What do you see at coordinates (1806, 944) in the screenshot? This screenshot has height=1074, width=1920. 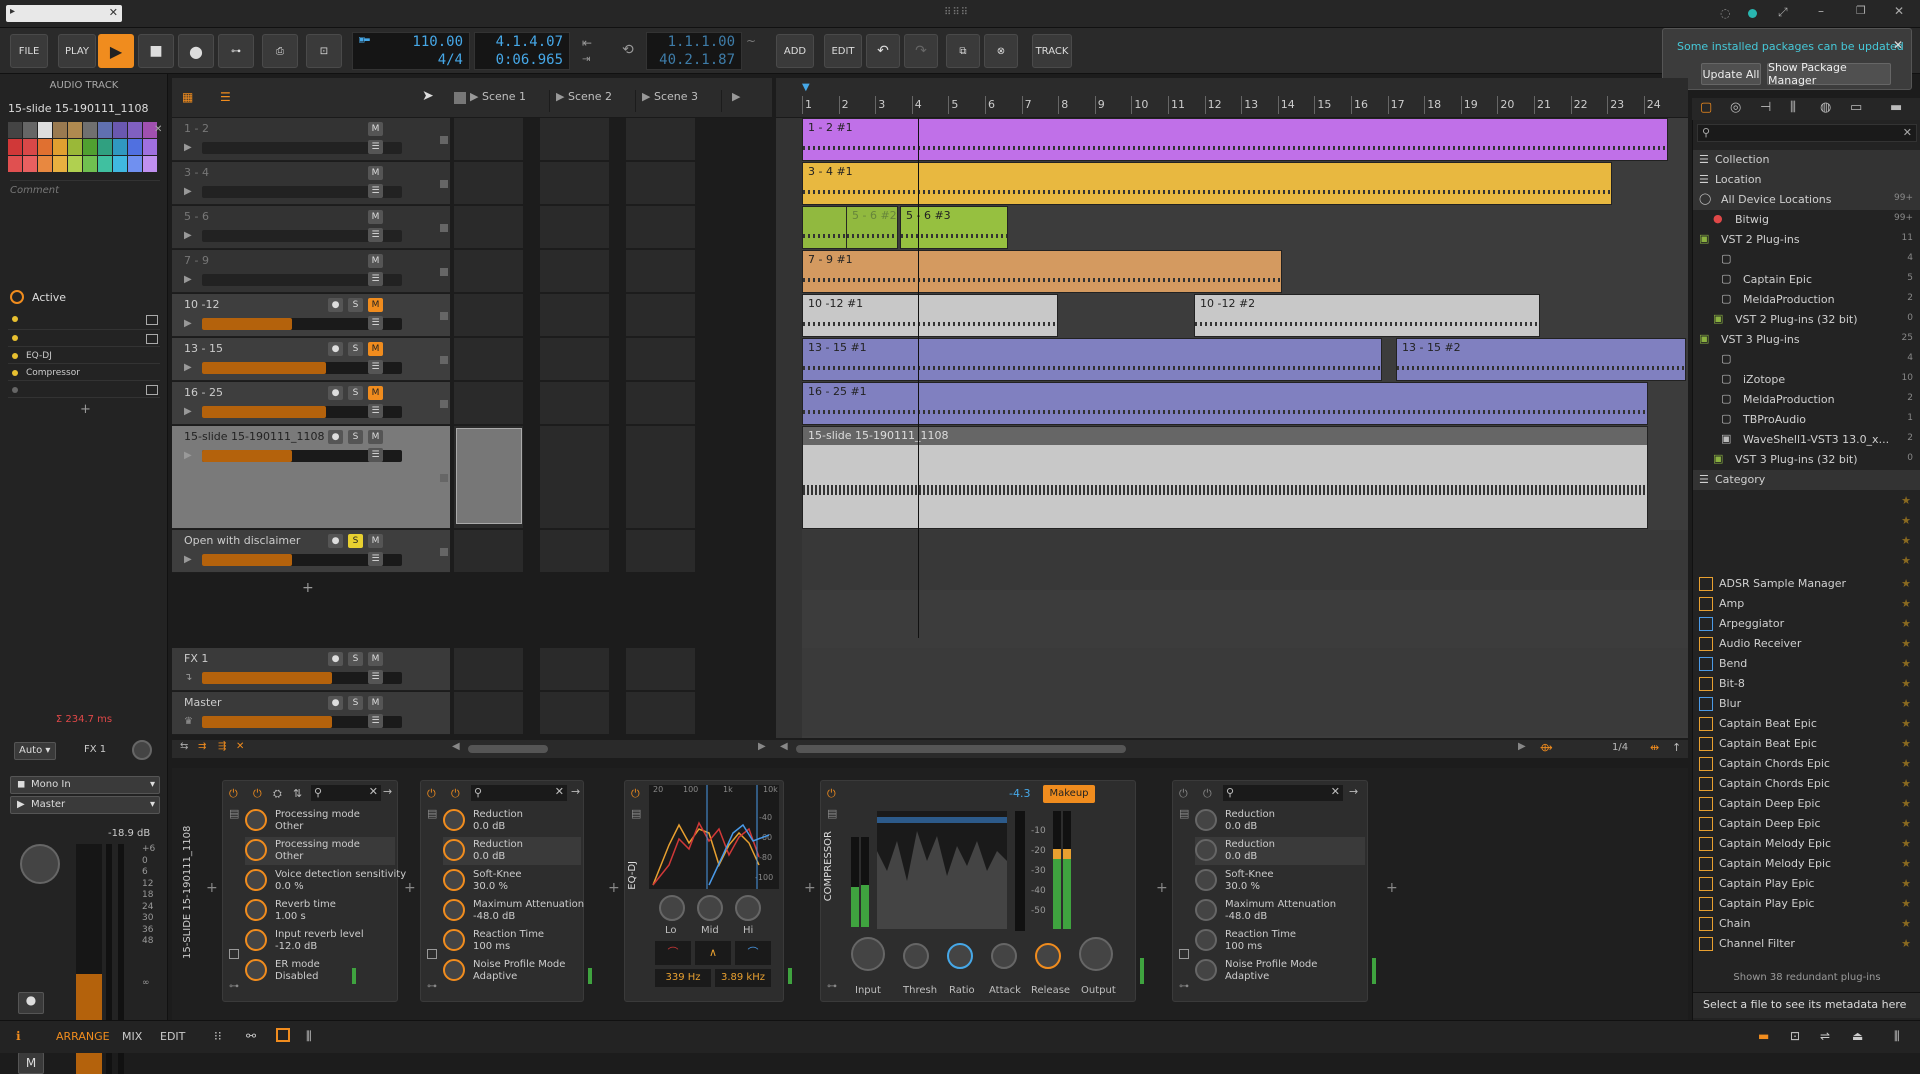 I see `browser-device-item: Channel Filter ★` at bounding box center [1806, 944].